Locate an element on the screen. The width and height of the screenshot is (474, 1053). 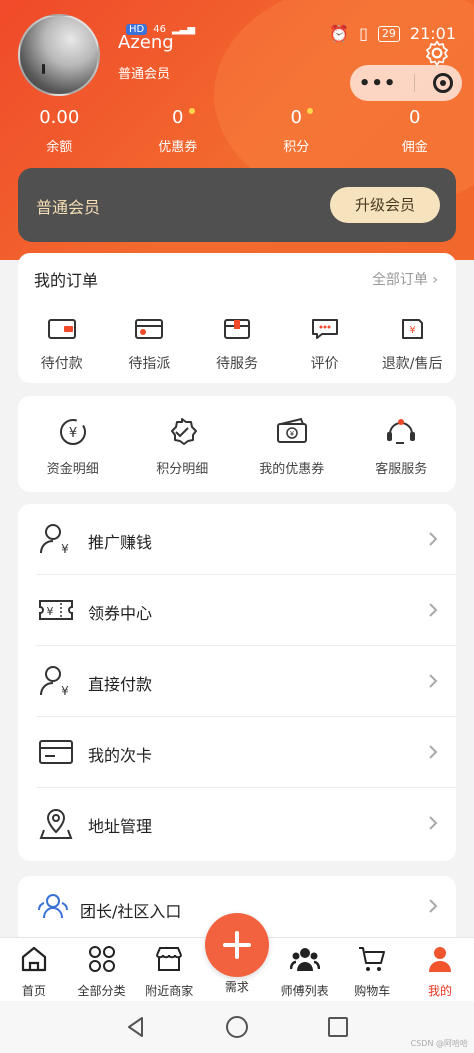
stat-points: 0 积分 is located at coordinates (296, 130).